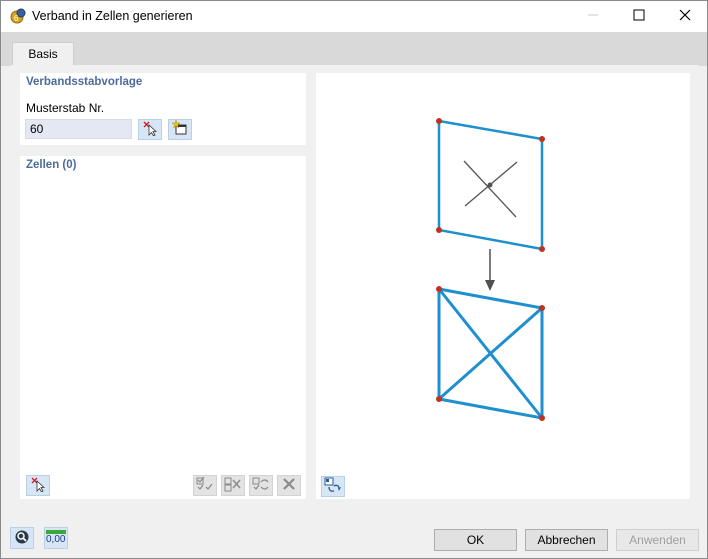 The width and height of the screenshot is (708, 559). I want to click on tab-basis: Basis, so click(43, 54).